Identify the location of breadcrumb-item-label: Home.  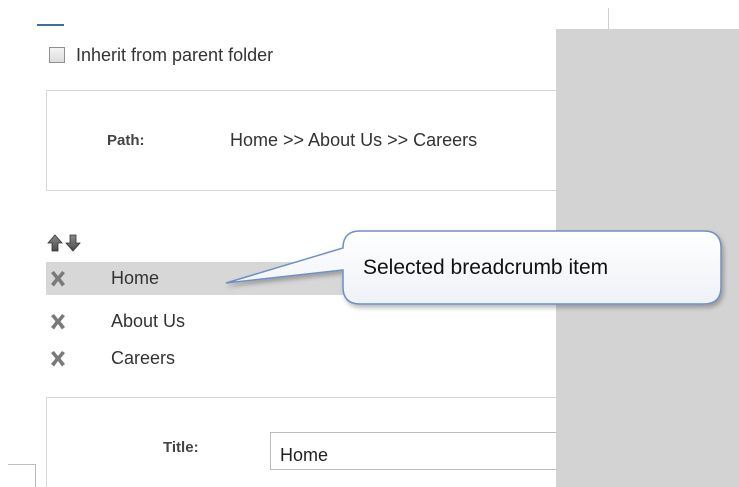
(135, 278).